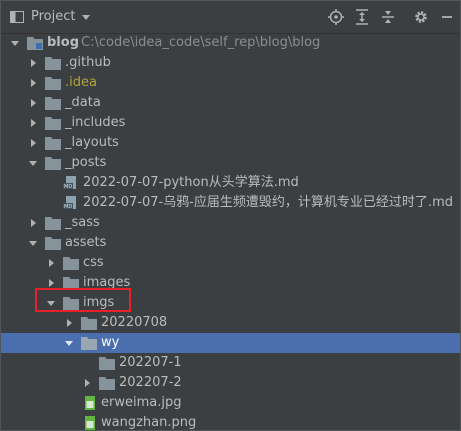 This screenshot has height=431, width=461. I want to click on tree-row: .idea, so click(230, 83).